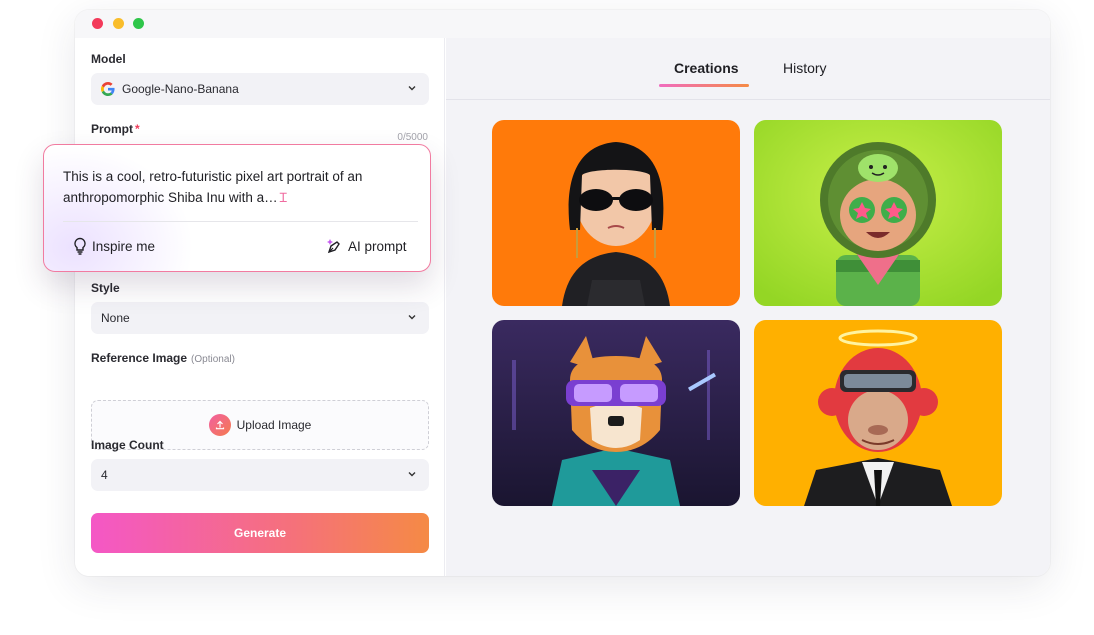  Describe the element at coordinates (80, 246) in the screenshot. I see `lightbulb-icon` at that location.